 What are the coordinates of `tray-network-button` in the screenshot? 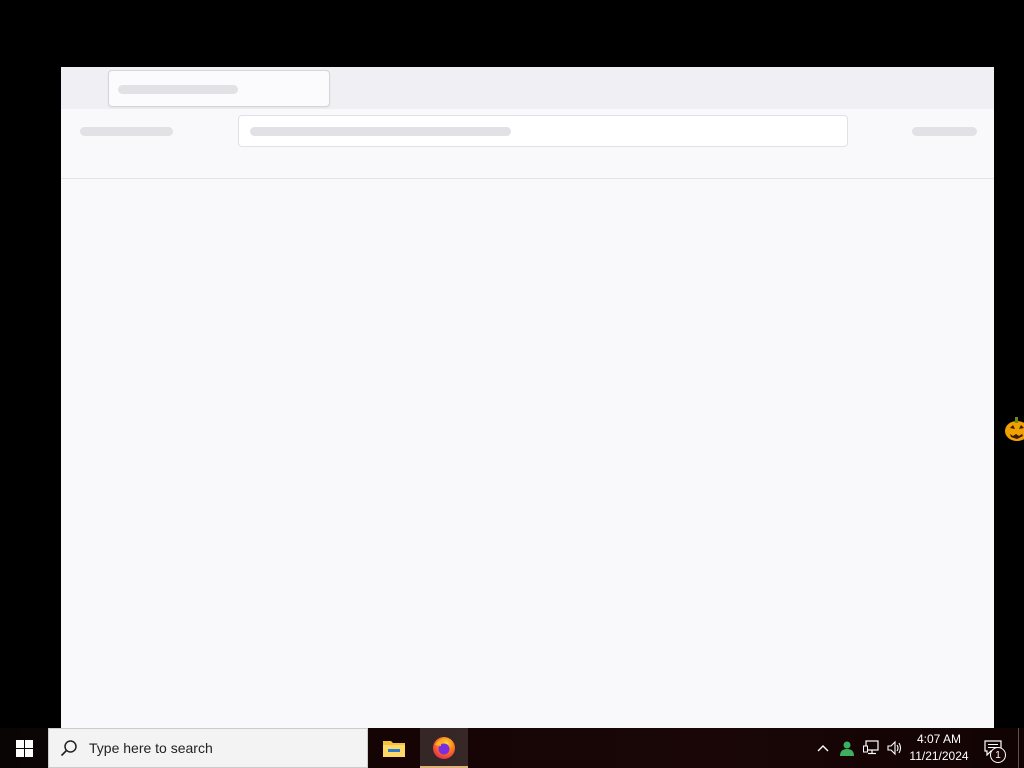 It's located at (871, 748).